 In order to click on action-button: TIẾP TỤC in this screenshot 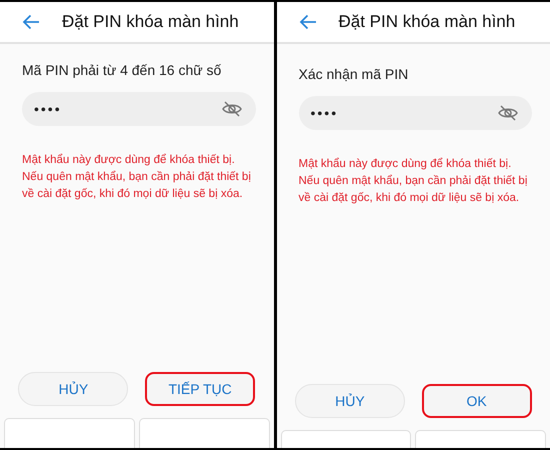, I will do `click(200, 389)`.